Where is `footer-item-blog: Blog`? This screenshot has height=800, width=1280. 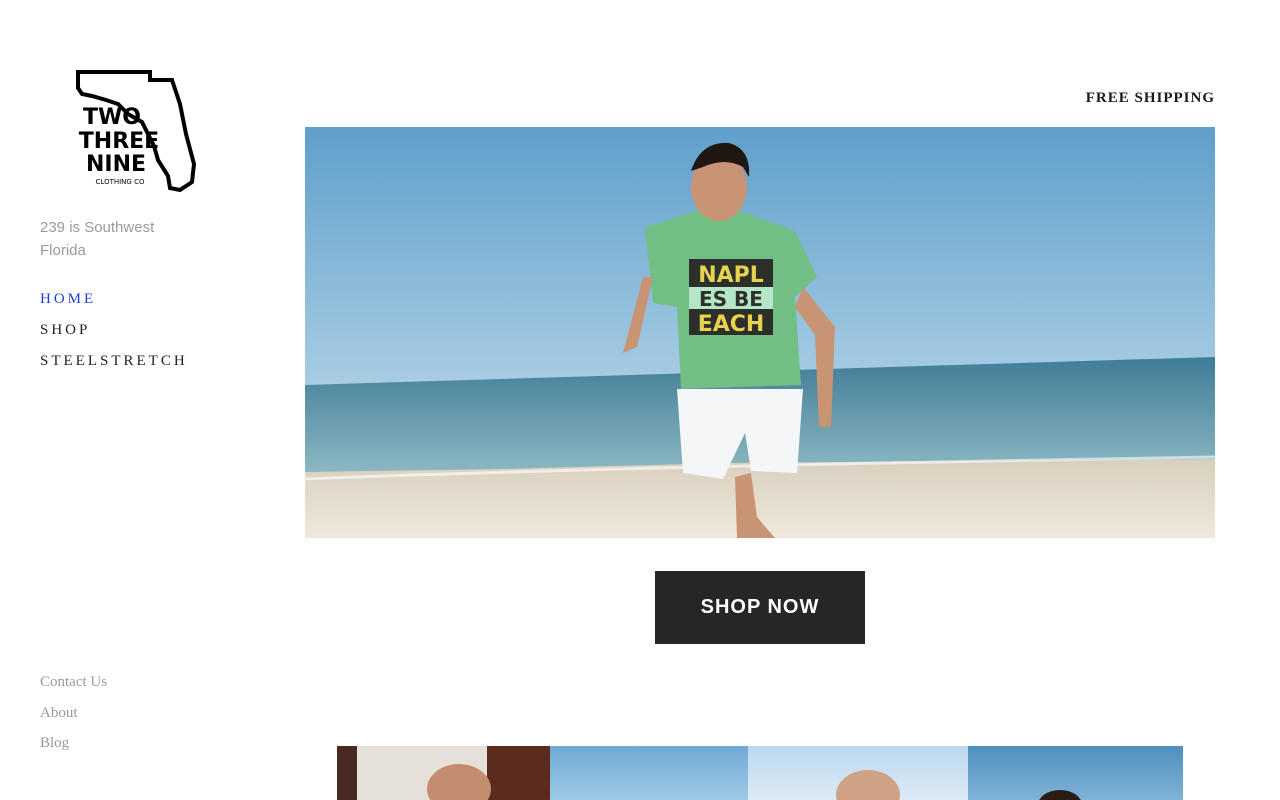 footer-item-blog: Blog is located at coordinates (73, 749).